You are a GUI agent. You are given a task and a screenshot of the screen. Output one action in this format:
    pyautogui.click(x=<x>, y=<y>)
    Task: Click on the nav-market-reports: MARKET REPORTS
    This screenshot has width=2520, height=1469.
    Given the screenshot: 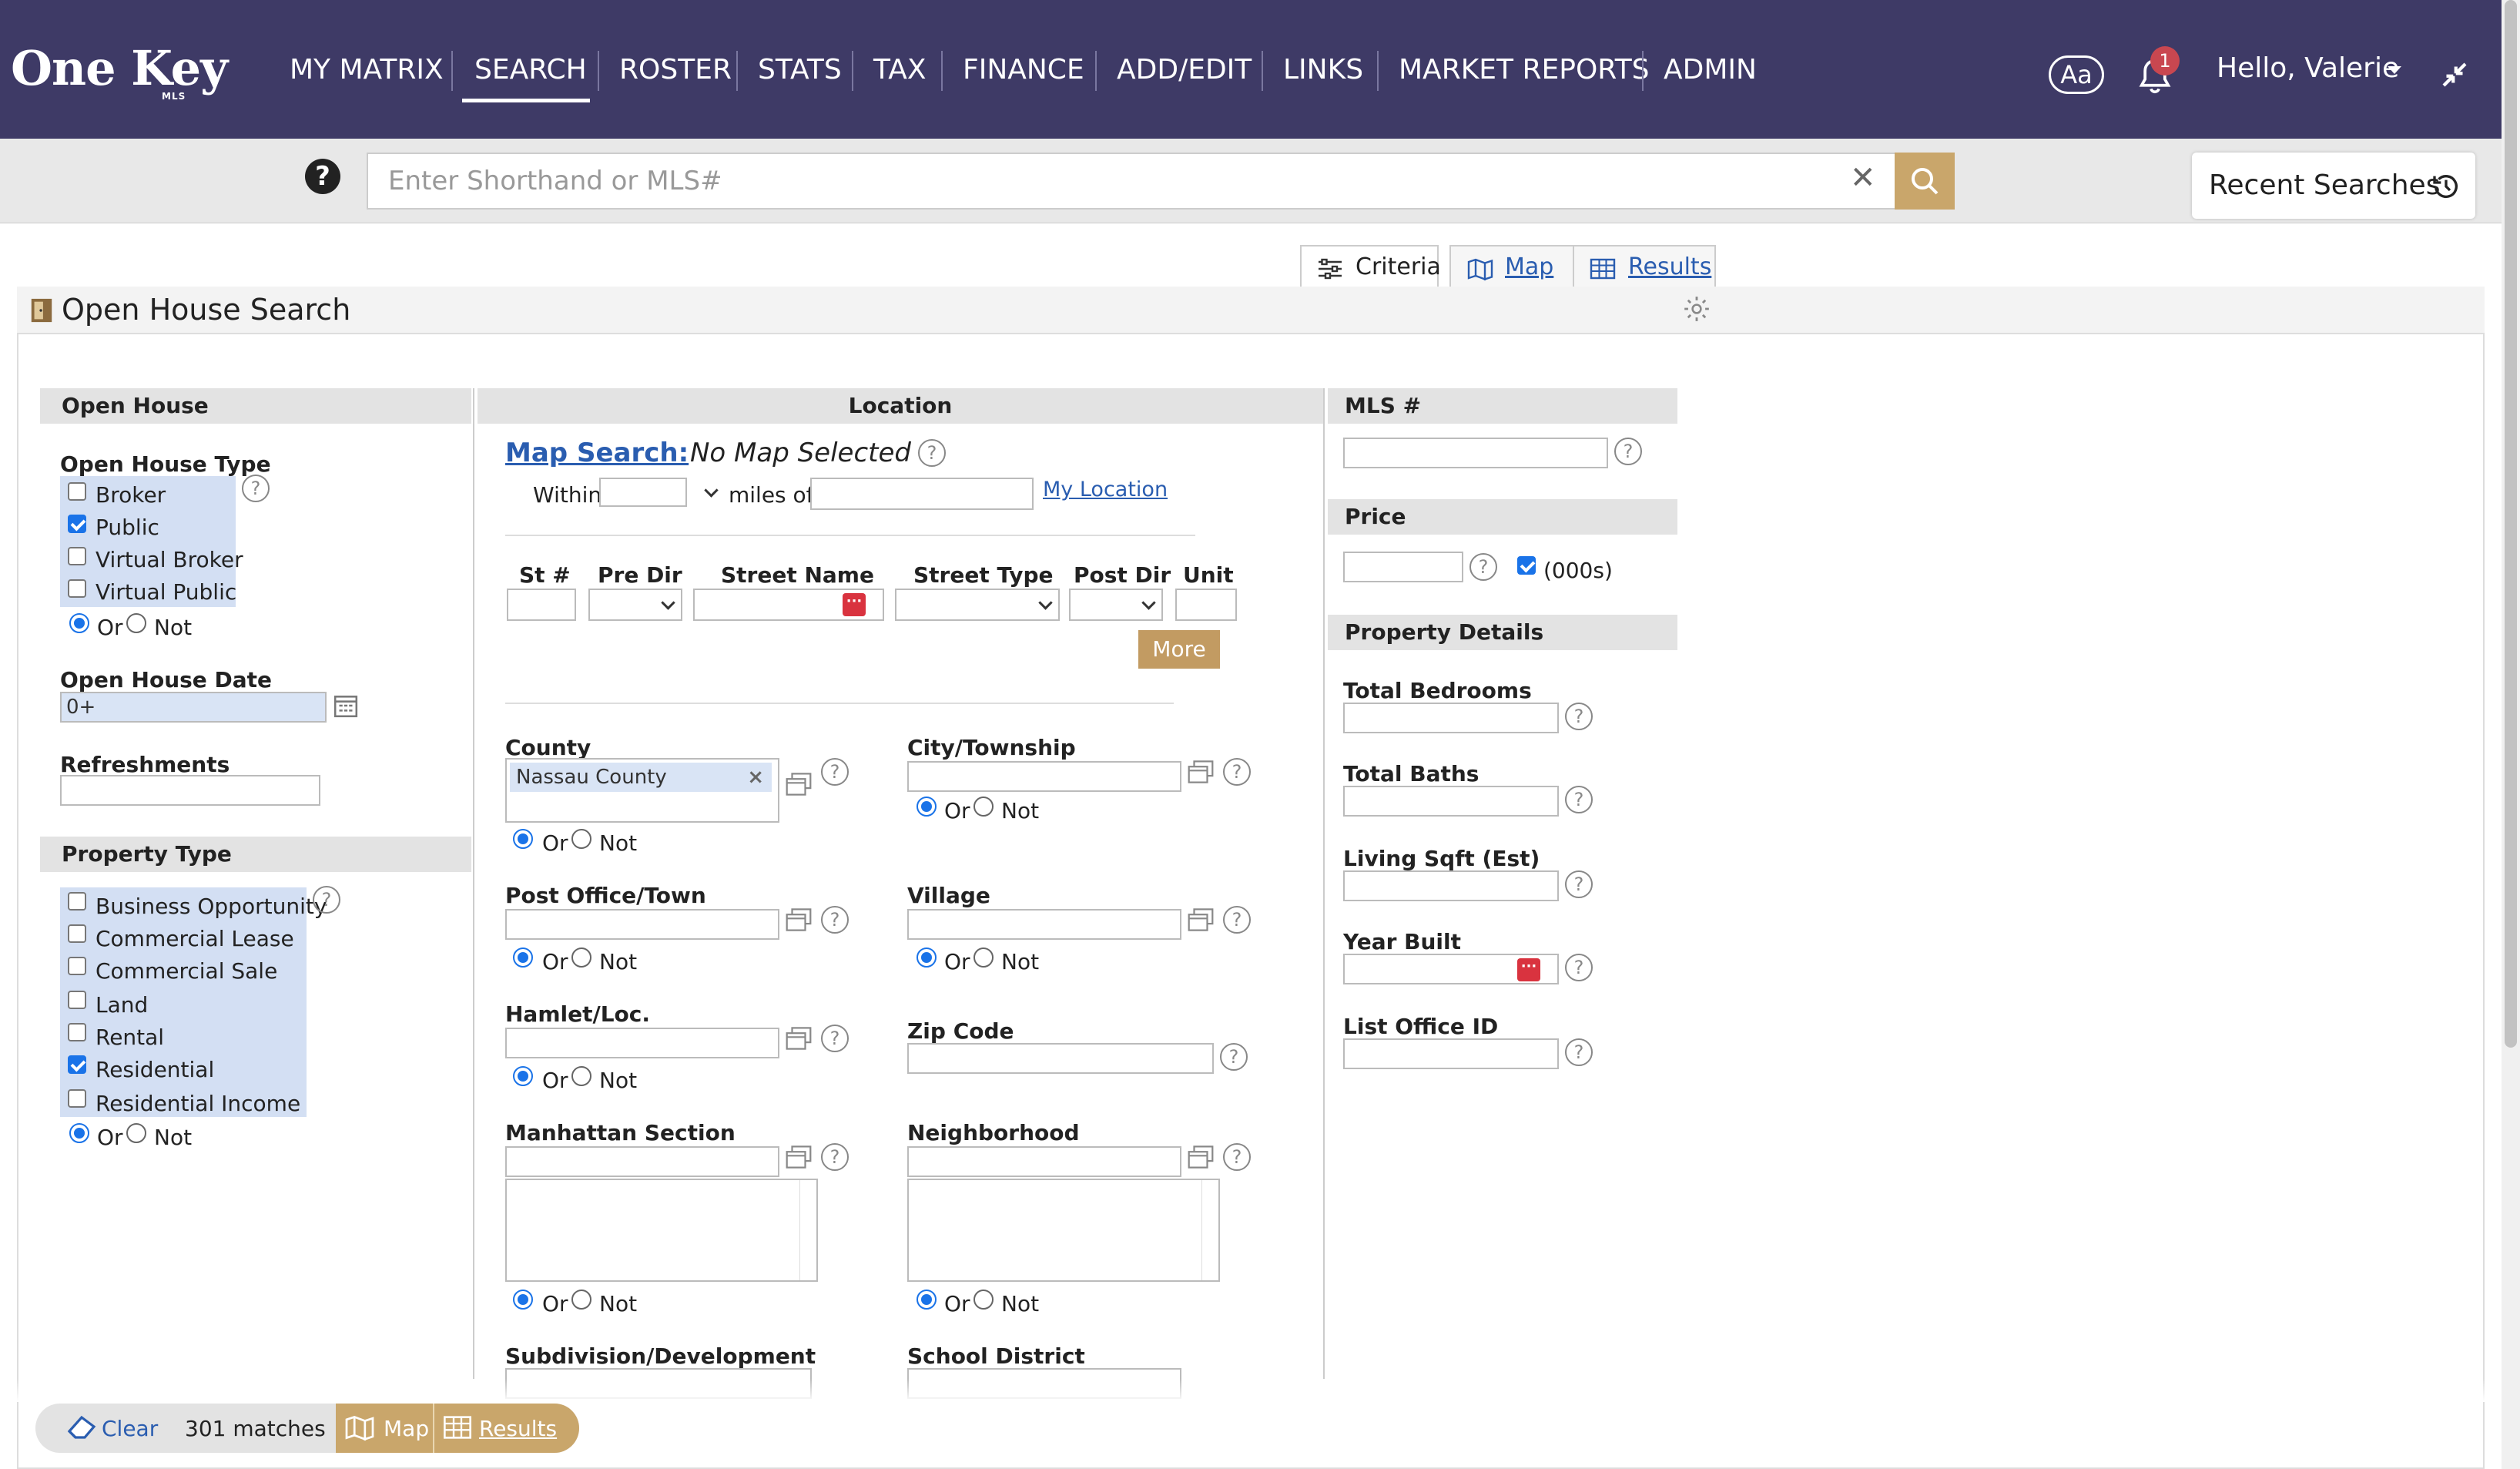 What is the action you would take?
    pyautogui.click(x=1525, y=70)
    